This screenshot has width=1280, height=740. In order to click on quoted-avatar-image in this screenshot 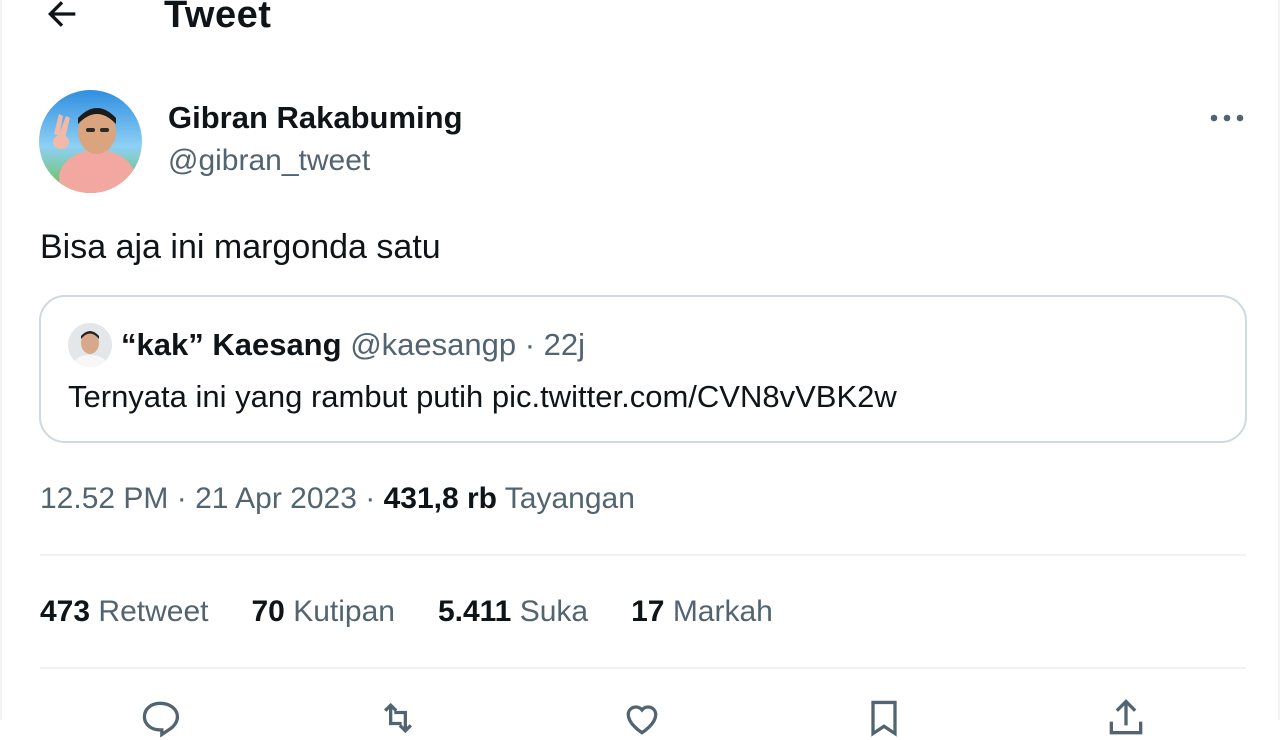, I will do `click(90, 345)`.